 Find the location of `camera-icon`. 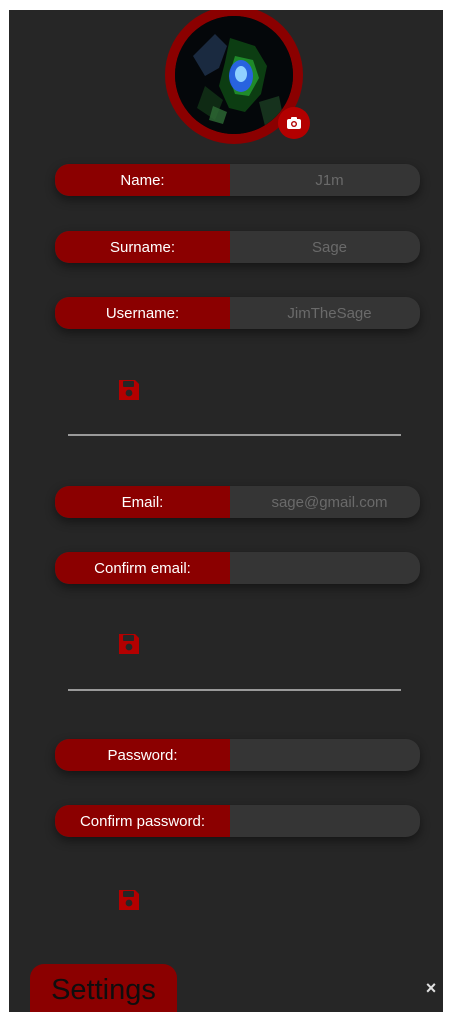

camera-icon is located at coordinates (294, 123).